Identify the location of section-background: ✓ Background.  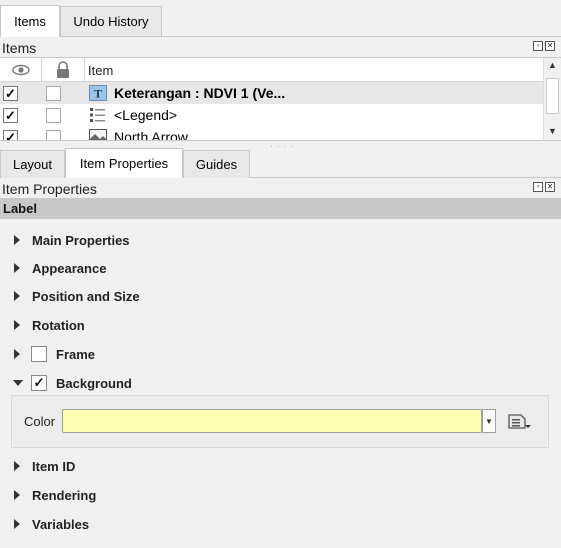
(280, 383).